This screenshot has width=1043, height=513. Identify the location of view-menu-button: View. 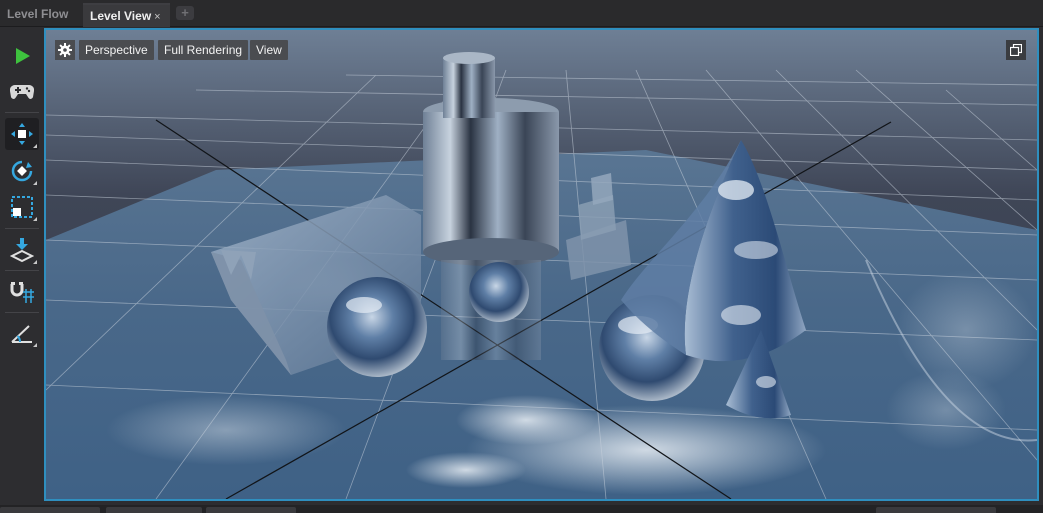
(269, 50).